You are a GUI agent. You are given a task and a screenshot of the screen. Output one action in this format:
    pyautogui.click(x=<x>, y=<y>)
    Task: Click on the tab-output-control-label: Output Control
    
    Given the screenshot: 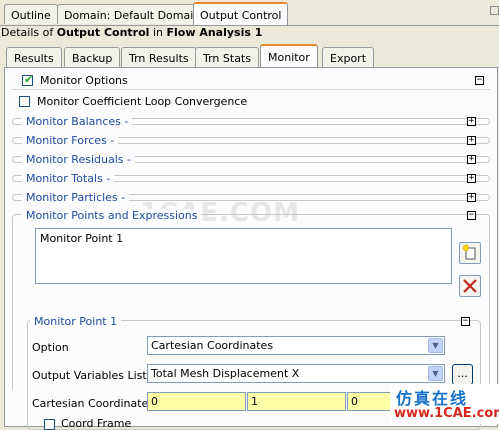 What is the action you would take?
    pyautogui.click(x=241, y=15)
    